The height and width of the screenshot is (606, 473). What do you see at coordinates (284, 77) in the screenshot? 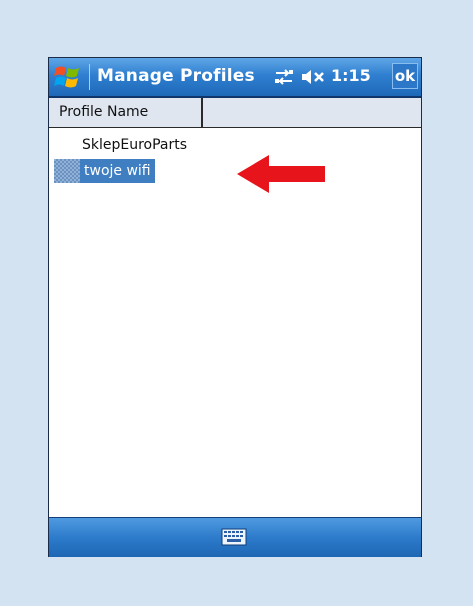
I see `connectivity-icon` at bounding box center [284, 77].